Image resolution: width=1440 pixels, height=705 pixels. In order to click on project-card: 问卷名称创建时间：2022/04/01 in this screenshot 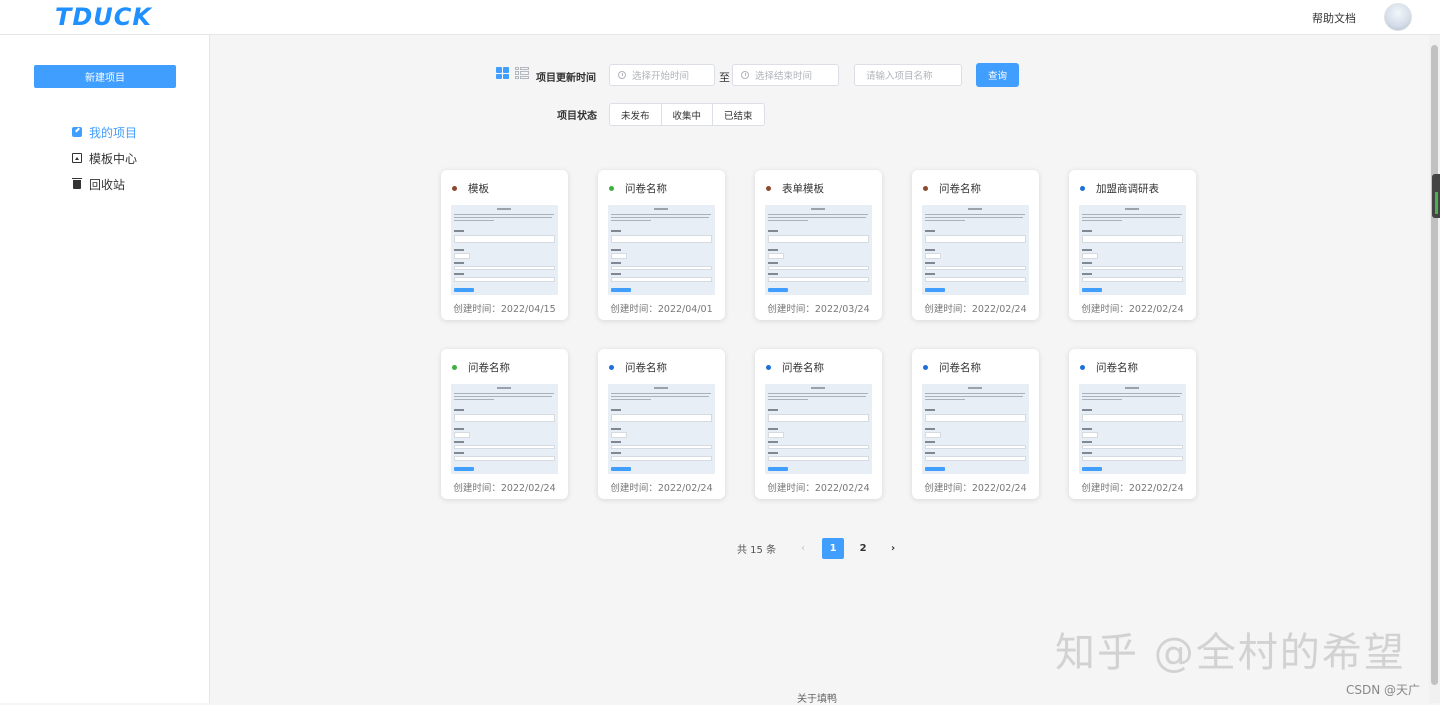, I will do `click(661, 245)`.